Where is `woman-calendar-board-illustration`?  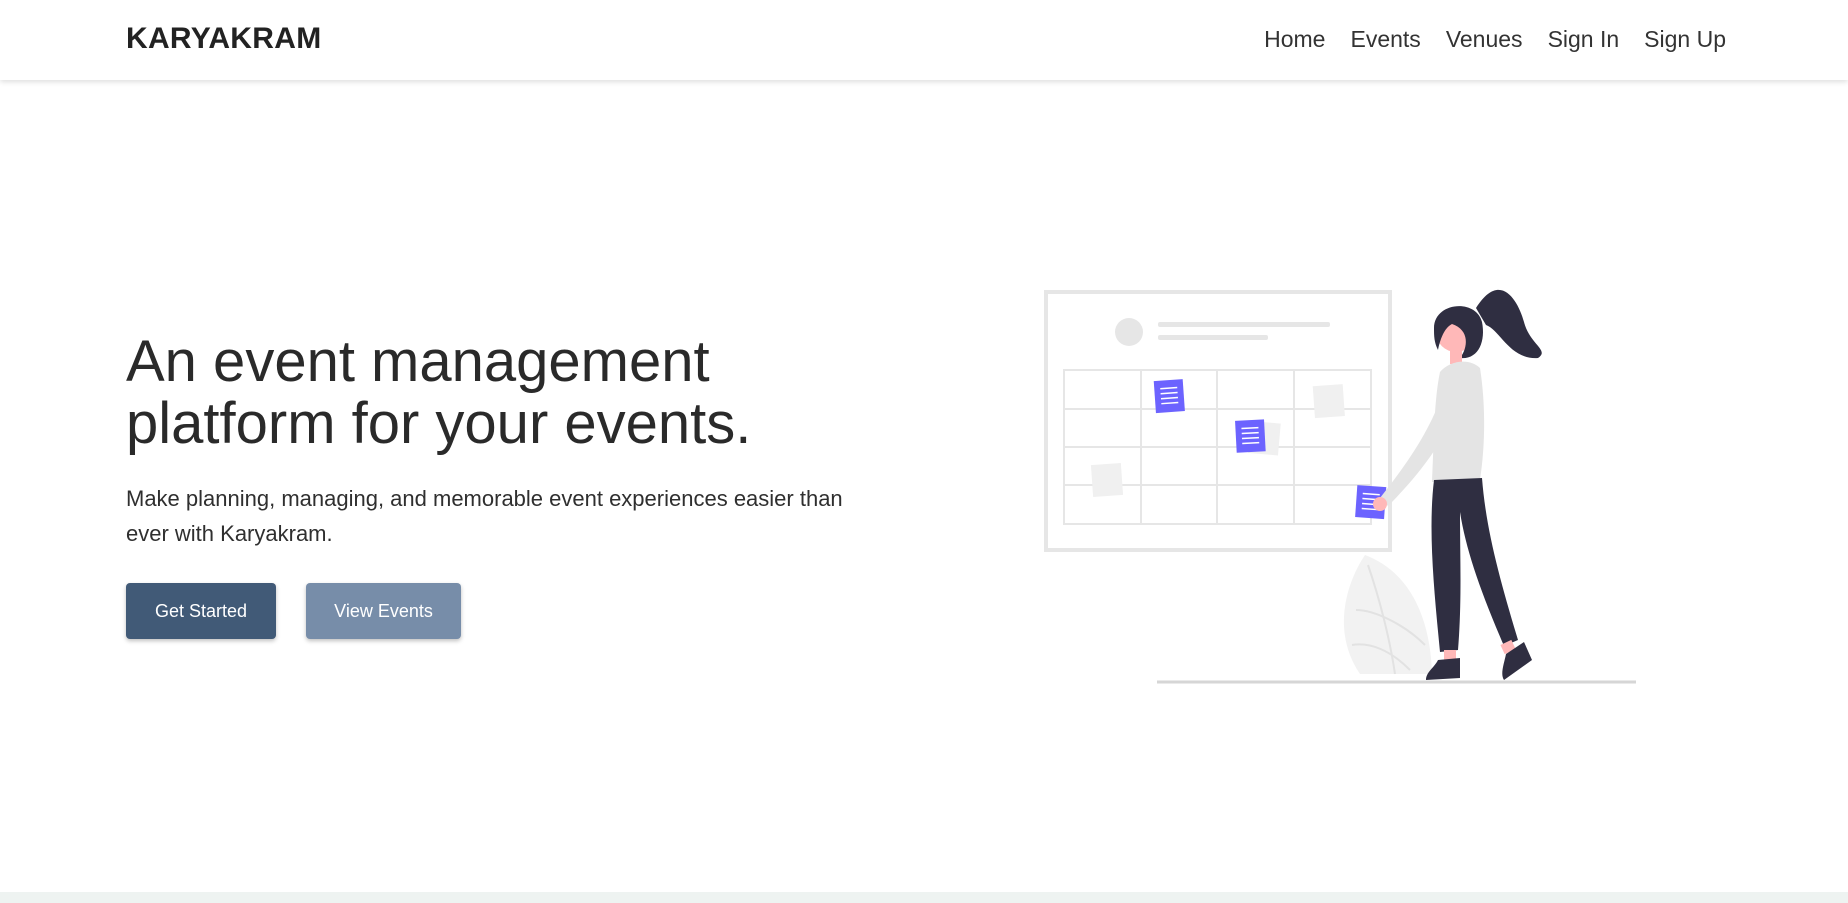 woman-calendar-board-illustration is located at coordinates (1340, 486).